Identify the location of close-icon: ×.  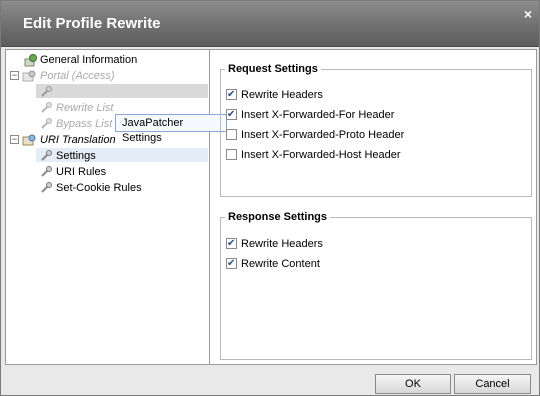
(528, 14).